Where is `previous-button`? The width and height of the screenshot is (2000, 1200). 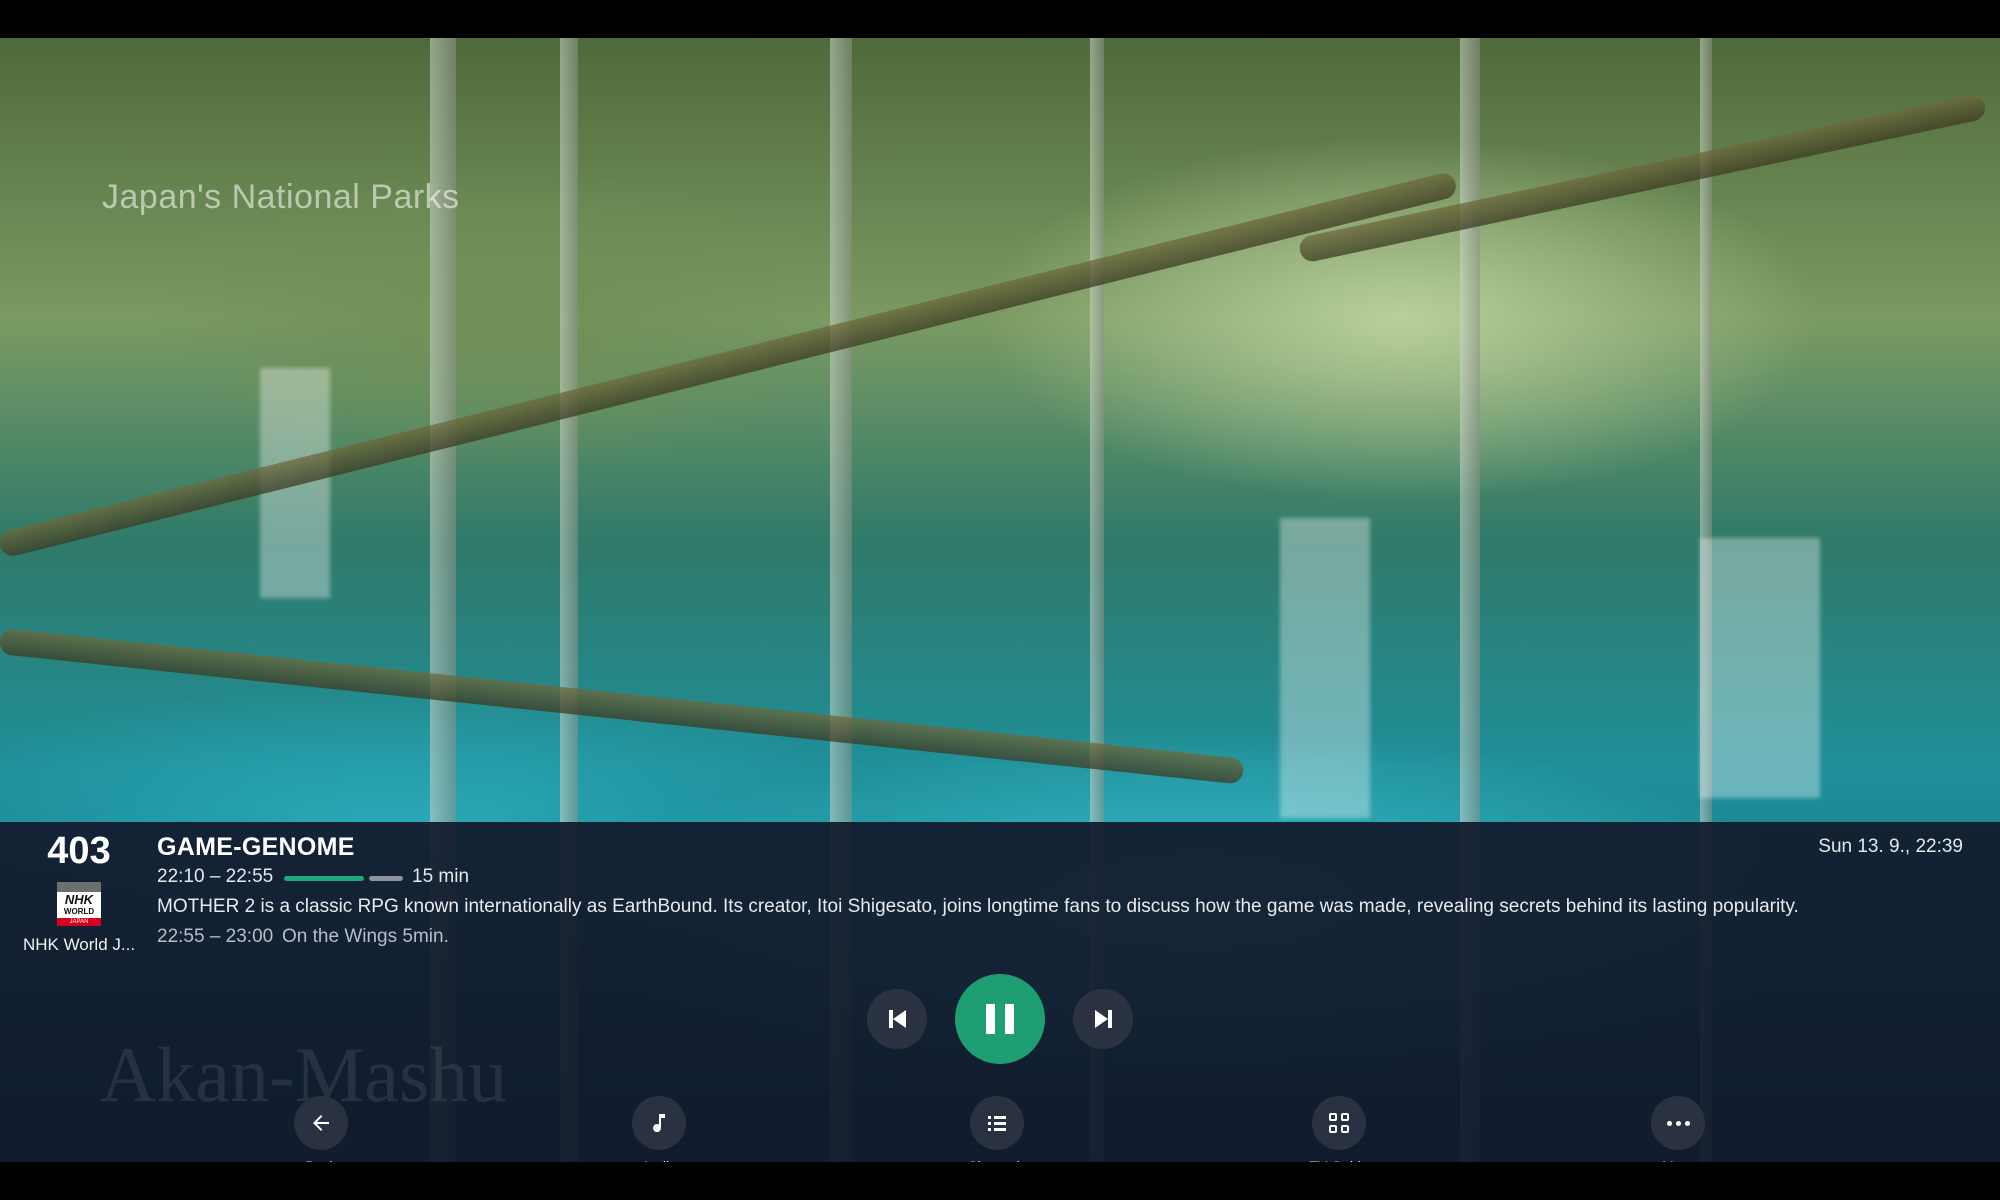
previous-button is located at coordinates (897, 1019).